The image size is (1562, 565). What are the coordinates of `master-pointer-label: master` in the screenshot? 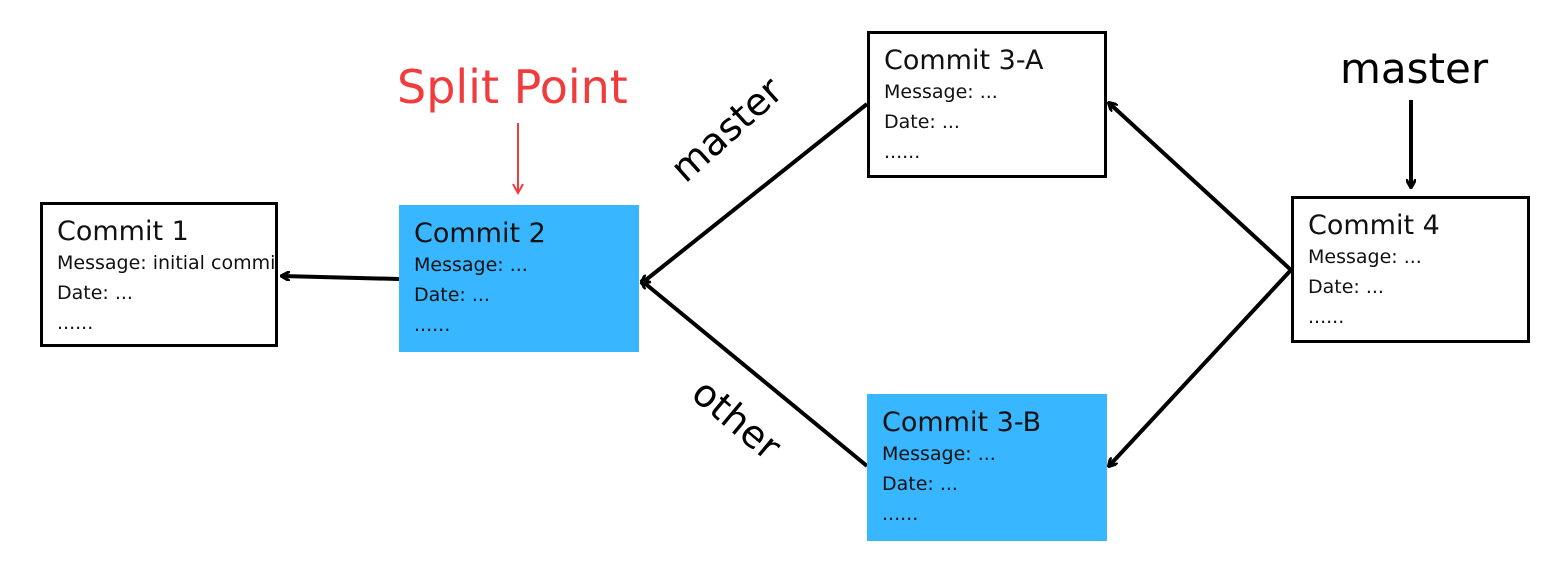 It's located at (1414, 68).